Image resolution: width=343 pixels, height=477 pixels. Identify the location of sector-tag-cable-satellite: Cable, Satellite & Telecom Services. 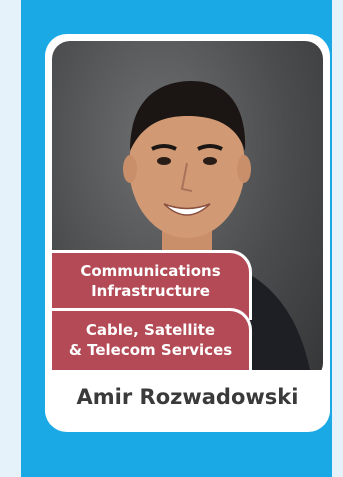
(152, 339).